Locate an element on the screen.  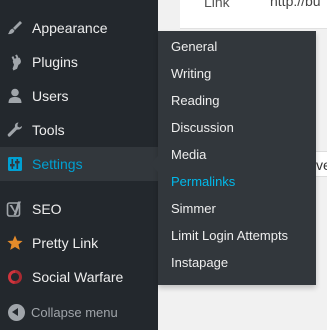
menu-item-label: Pretty Link is located at coordinates (65, 243).